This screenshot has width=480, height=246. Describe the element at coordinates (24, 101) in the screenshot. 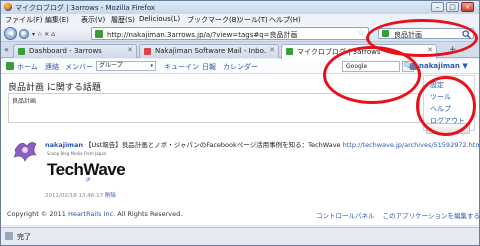

I see `post-textarea-value: 良品計画` at that location.